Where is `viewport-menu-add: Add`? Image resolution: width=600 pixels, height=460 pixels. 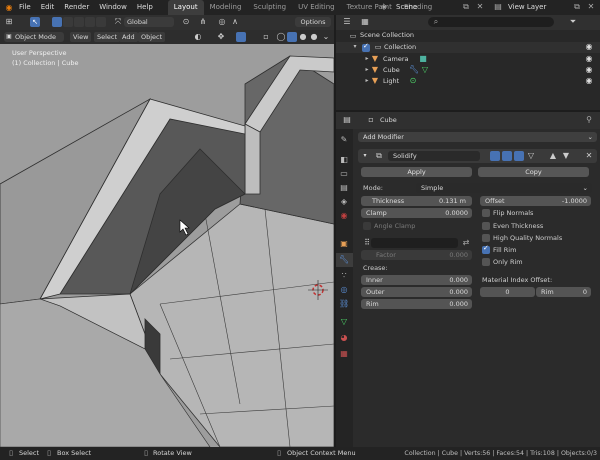 viewport-menu-add: Add is located at coordinates (128, 37).